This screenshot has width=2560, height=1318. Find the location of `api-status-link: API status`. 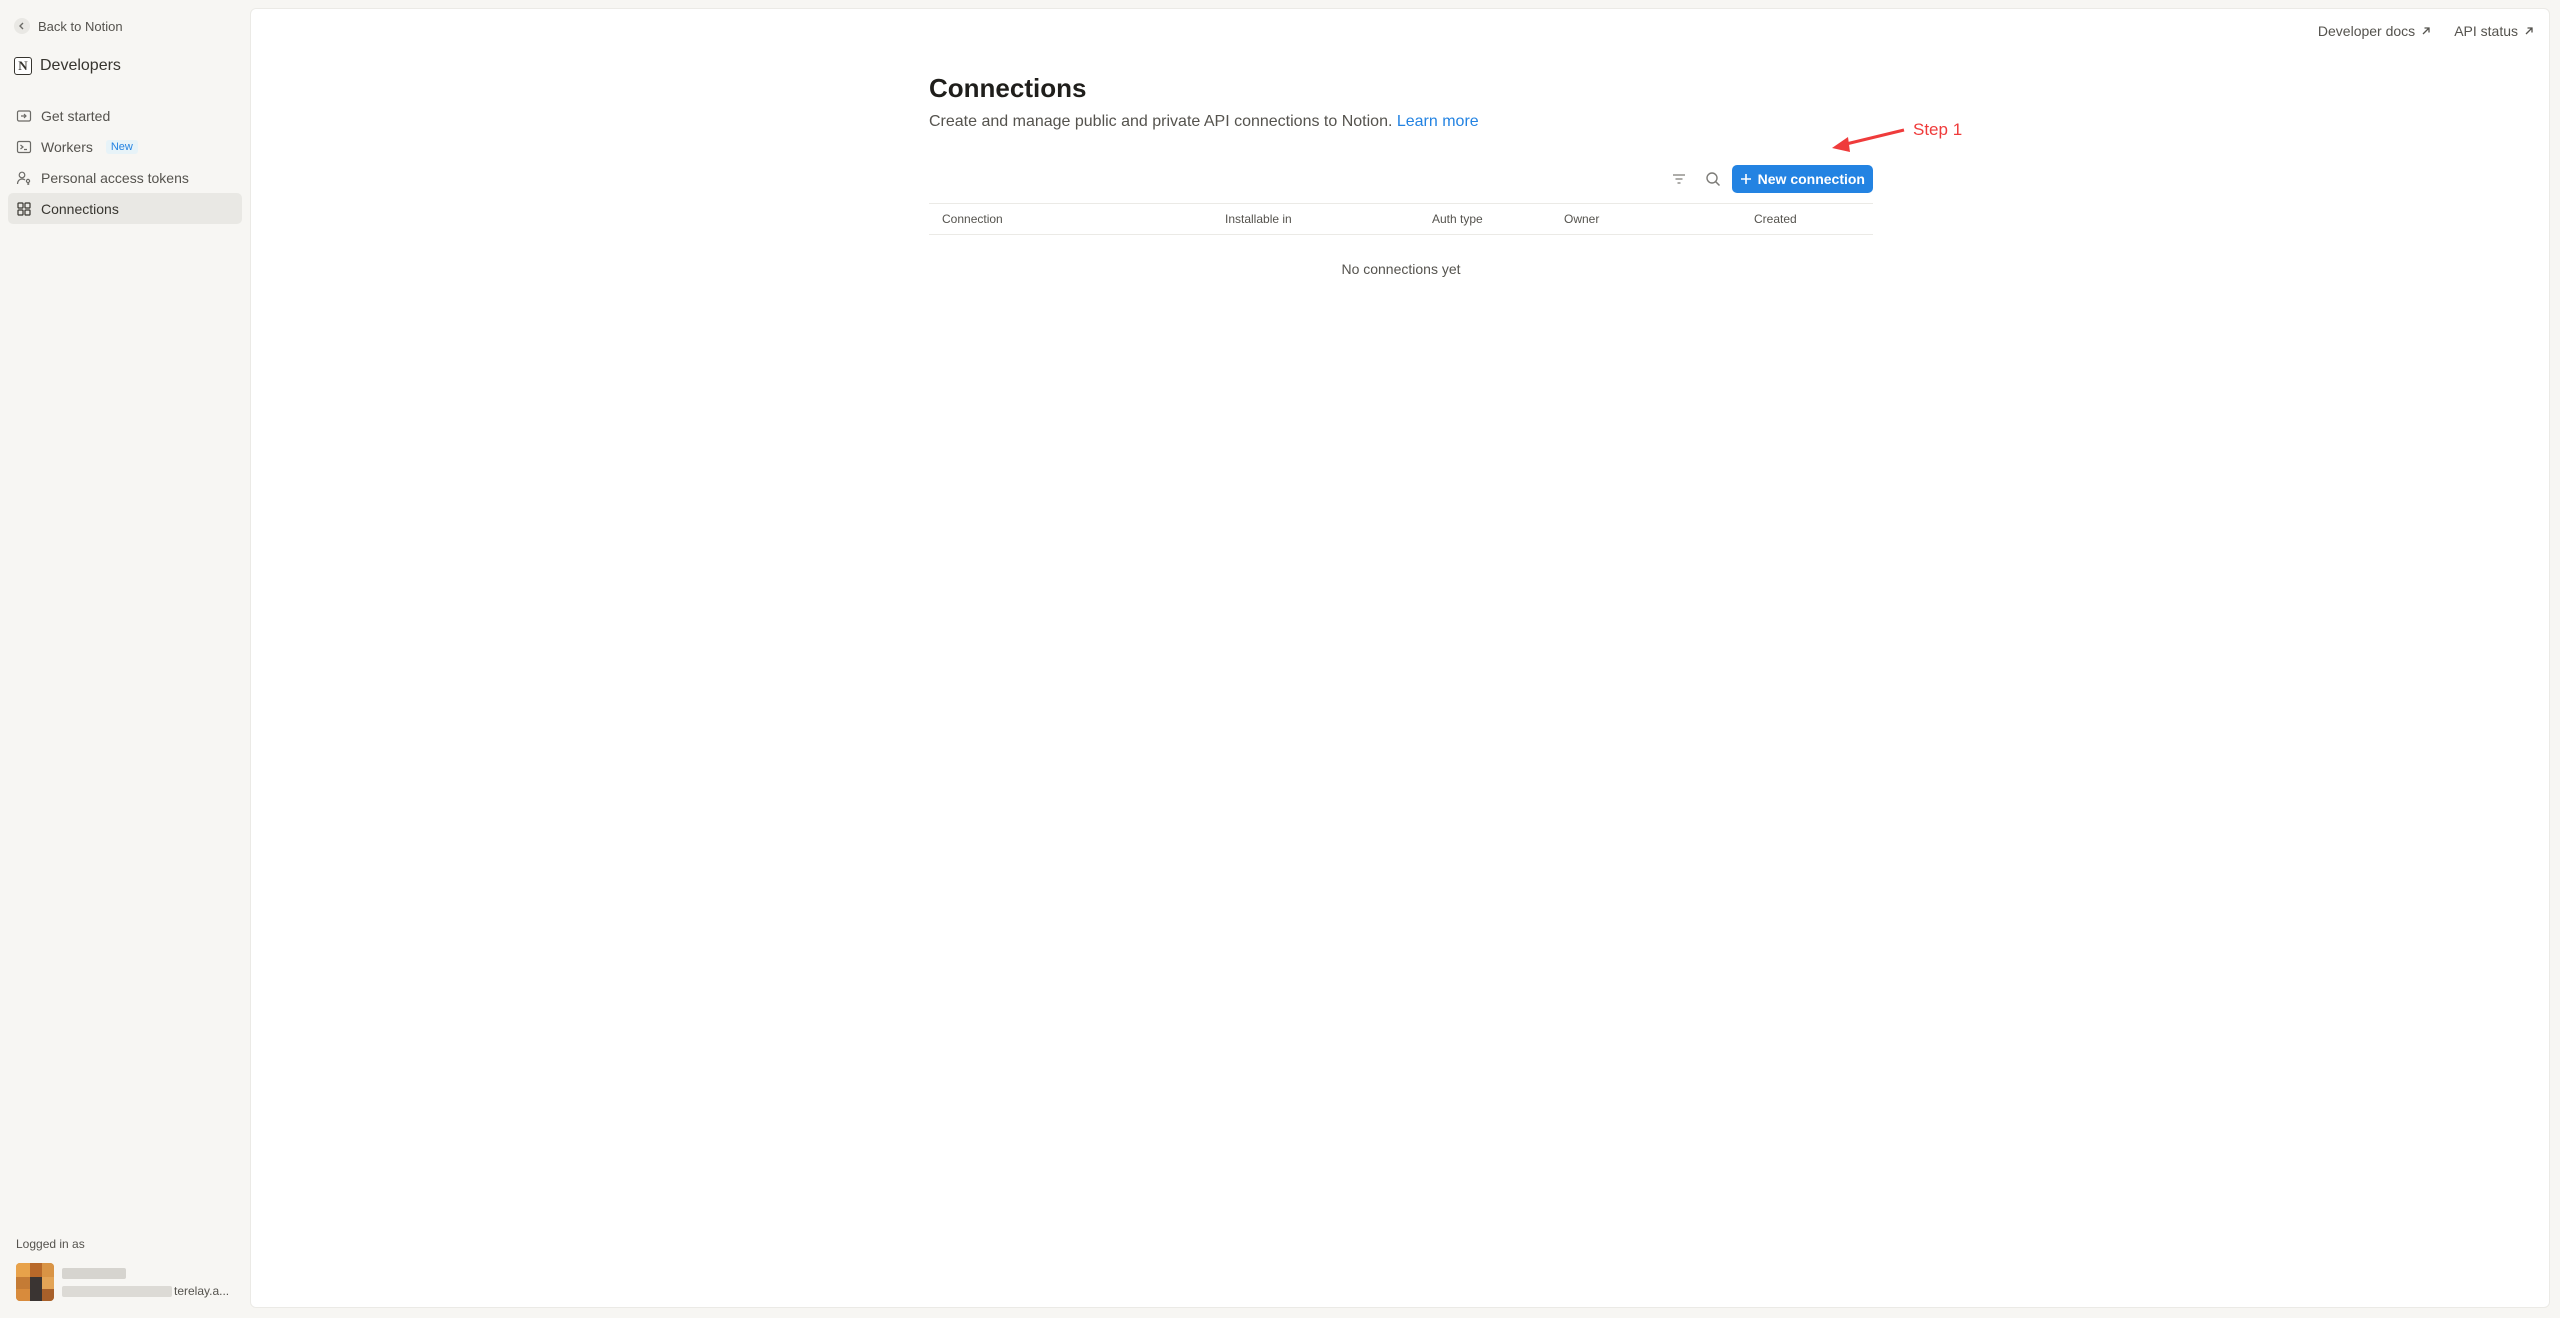

api-status-link: API status is located at coordinates (2494, 31).